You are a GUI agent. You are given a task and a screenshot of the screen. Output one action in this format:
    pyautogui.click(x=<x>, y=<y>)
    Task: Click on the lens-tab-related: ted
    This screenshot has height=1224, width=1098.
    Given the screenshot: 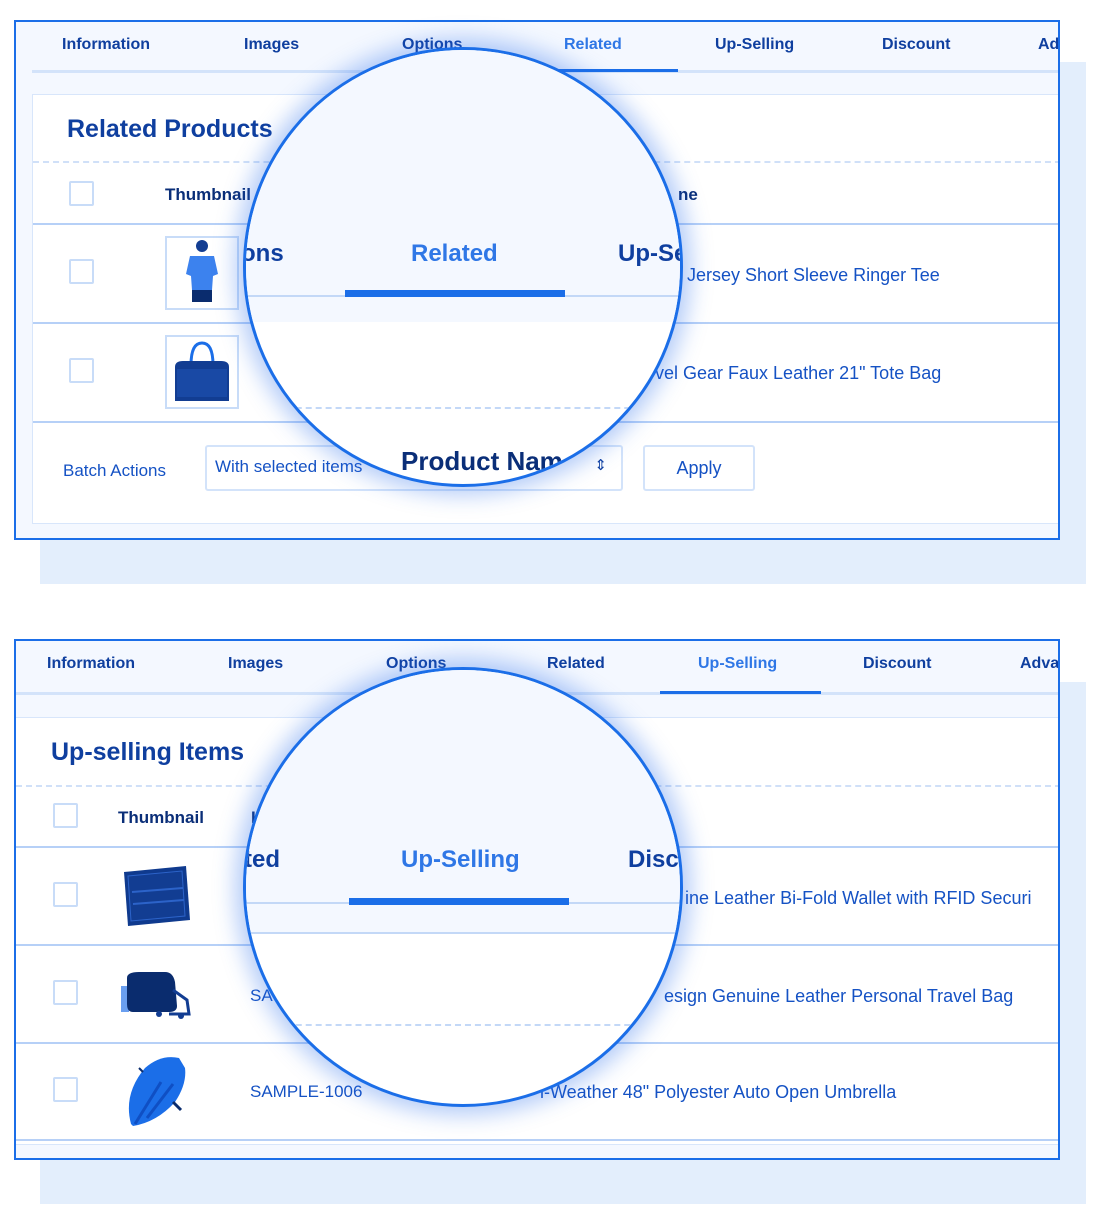 What is the action you would take?
    pyautogui.click(x=262, y=859)
    